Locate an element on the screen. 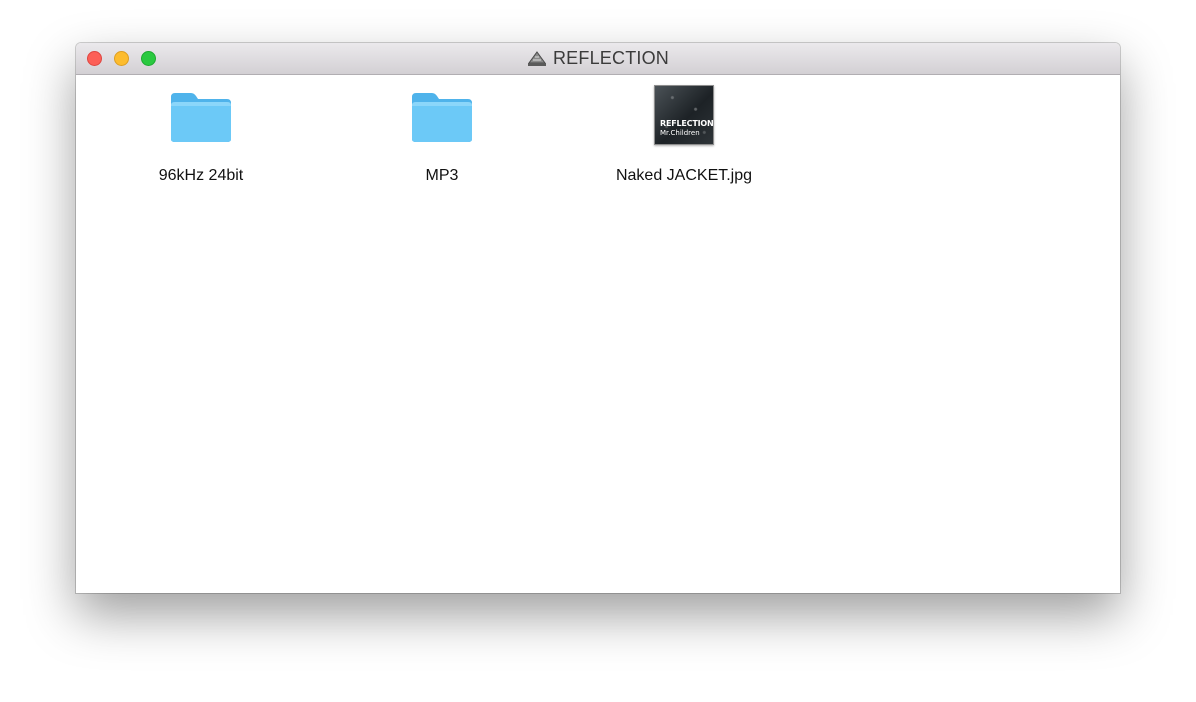 This screenshot has height=702, width=1196. item-label: 96kHz 24bit is located at coordinates (201, 176).